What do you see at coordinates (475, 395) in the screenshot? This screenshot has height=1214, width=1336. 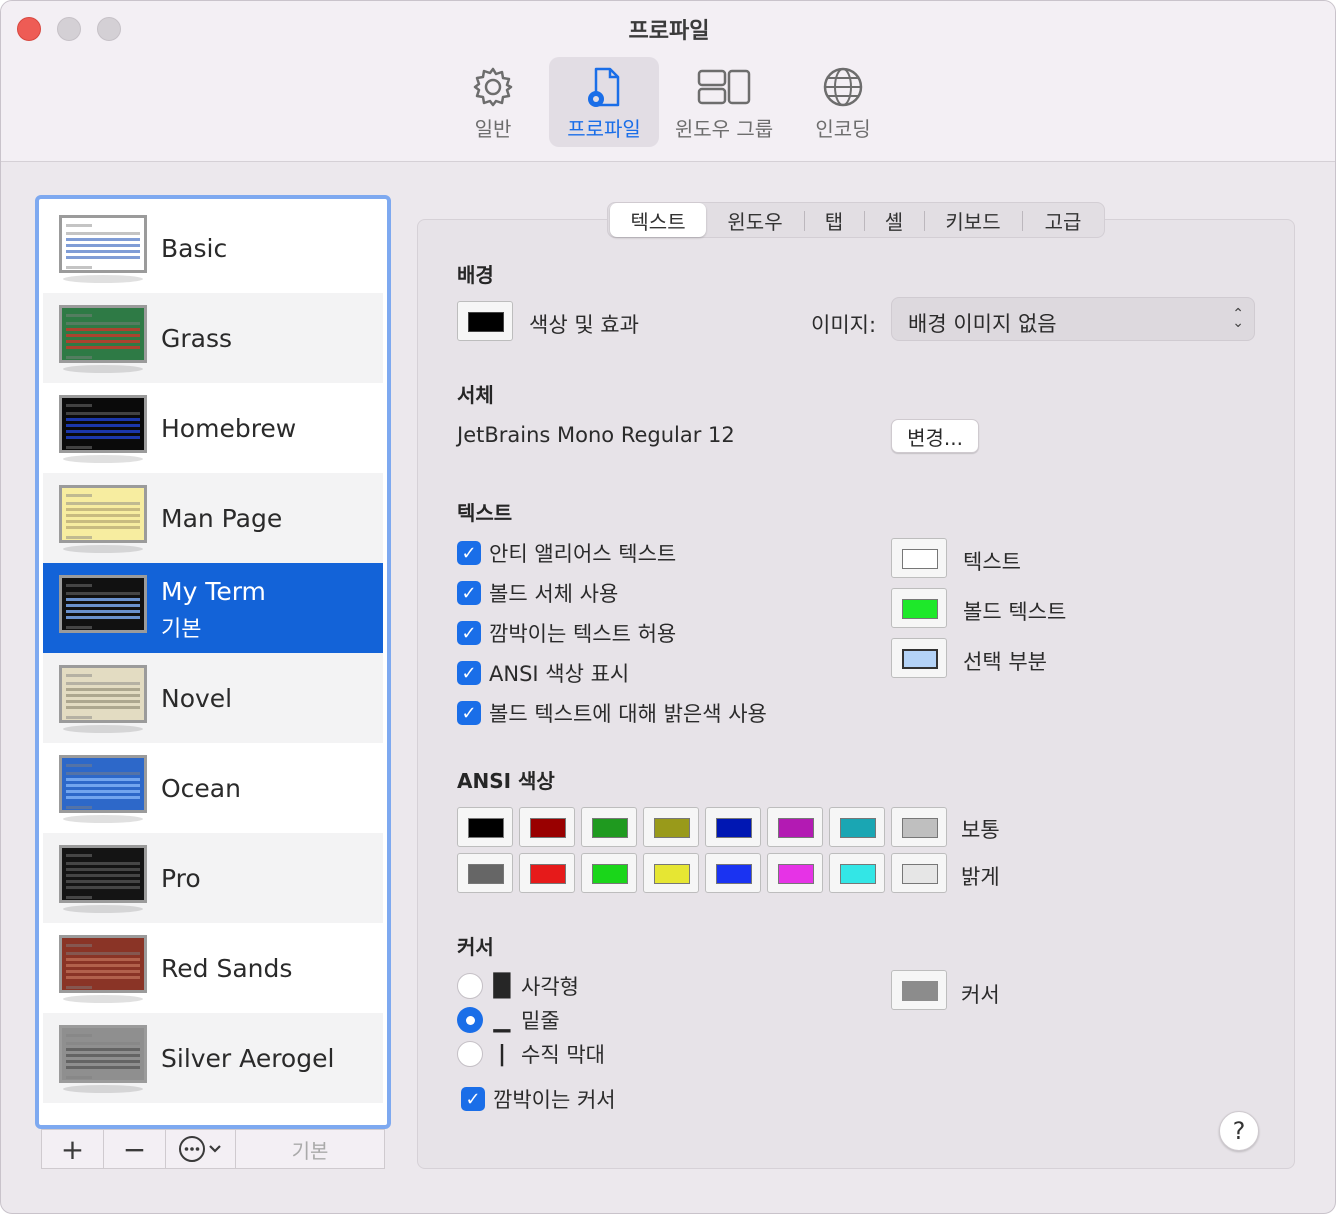 I see `font-heading: 서체` at bounding box center [475, 395].